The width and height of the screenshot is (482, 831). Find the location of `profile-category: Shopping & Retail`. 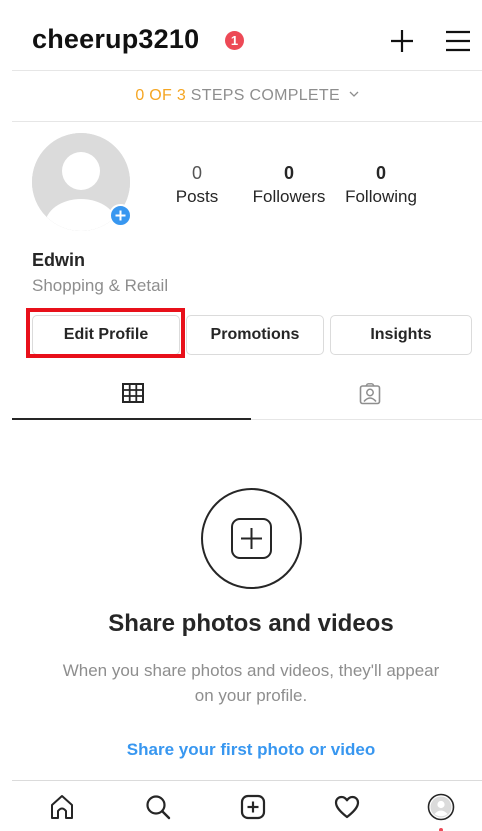

profile-category: Shopping & Retail is located at coordinates (100, 285).